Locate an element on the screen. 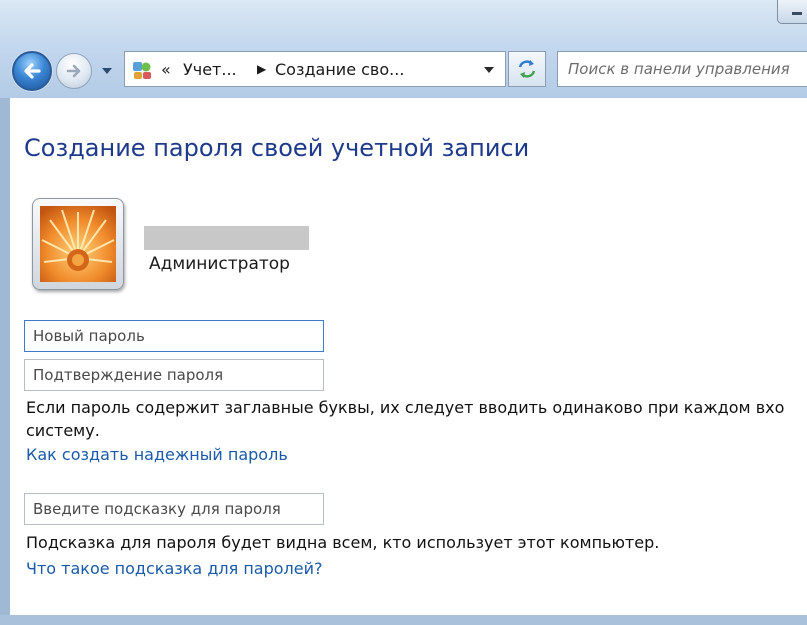  search-input is located at coordinates (682, 69).